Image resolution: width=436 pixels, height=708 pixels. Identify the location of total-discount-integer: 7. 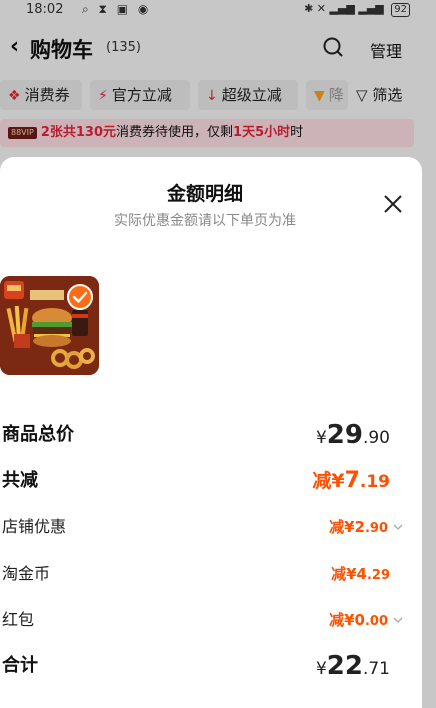
(352, 480).